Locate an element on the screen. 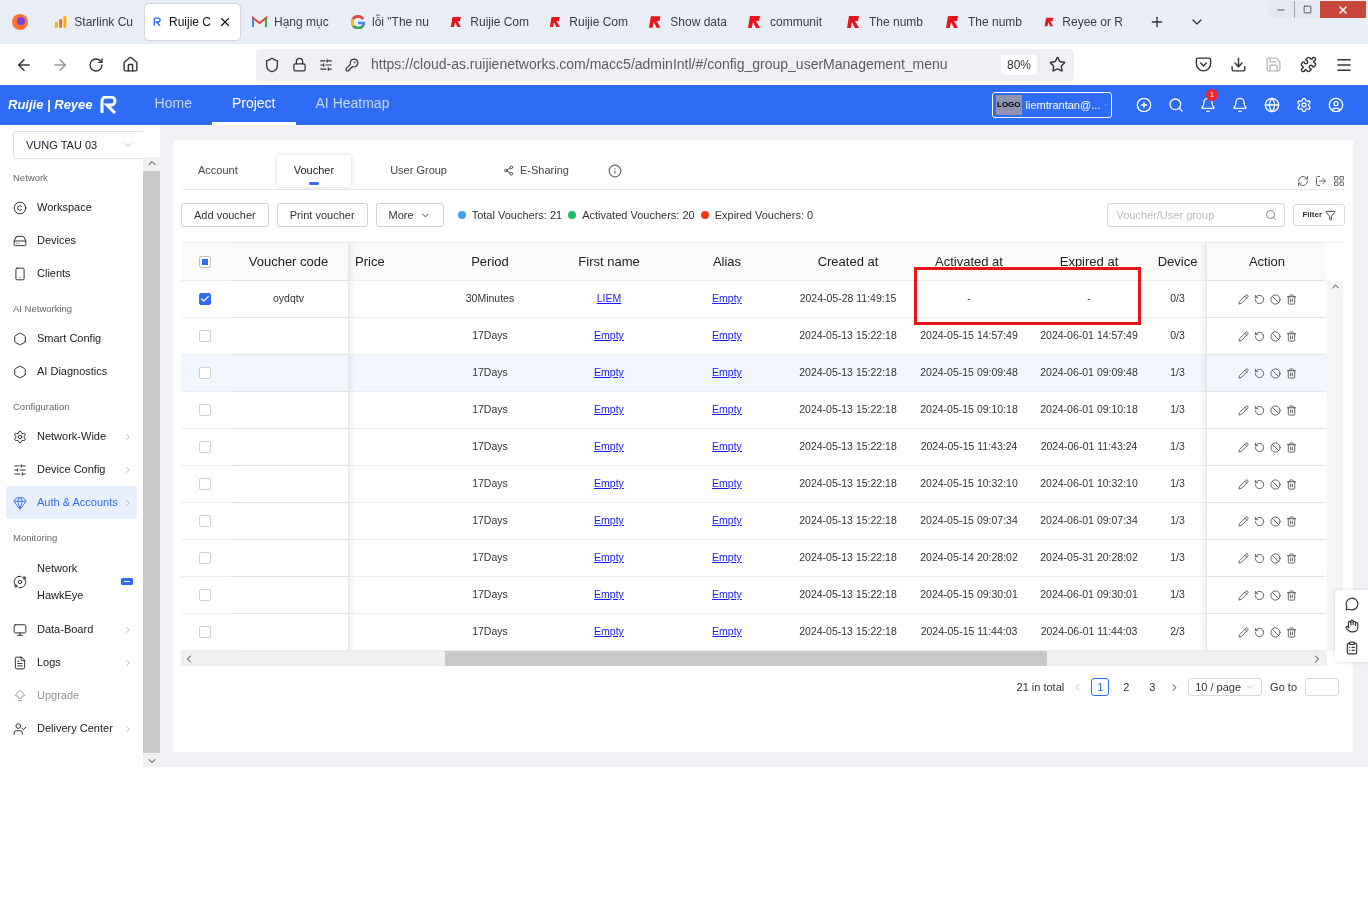 The width and height of the screenshot is (1368, 912). table-row: 17Days Empty Empty 2024-05-13 15:22:18 2024-05-15 09:30:01 2024-06-01 09:30:01 1/3 is located at coordinates (754, 595).